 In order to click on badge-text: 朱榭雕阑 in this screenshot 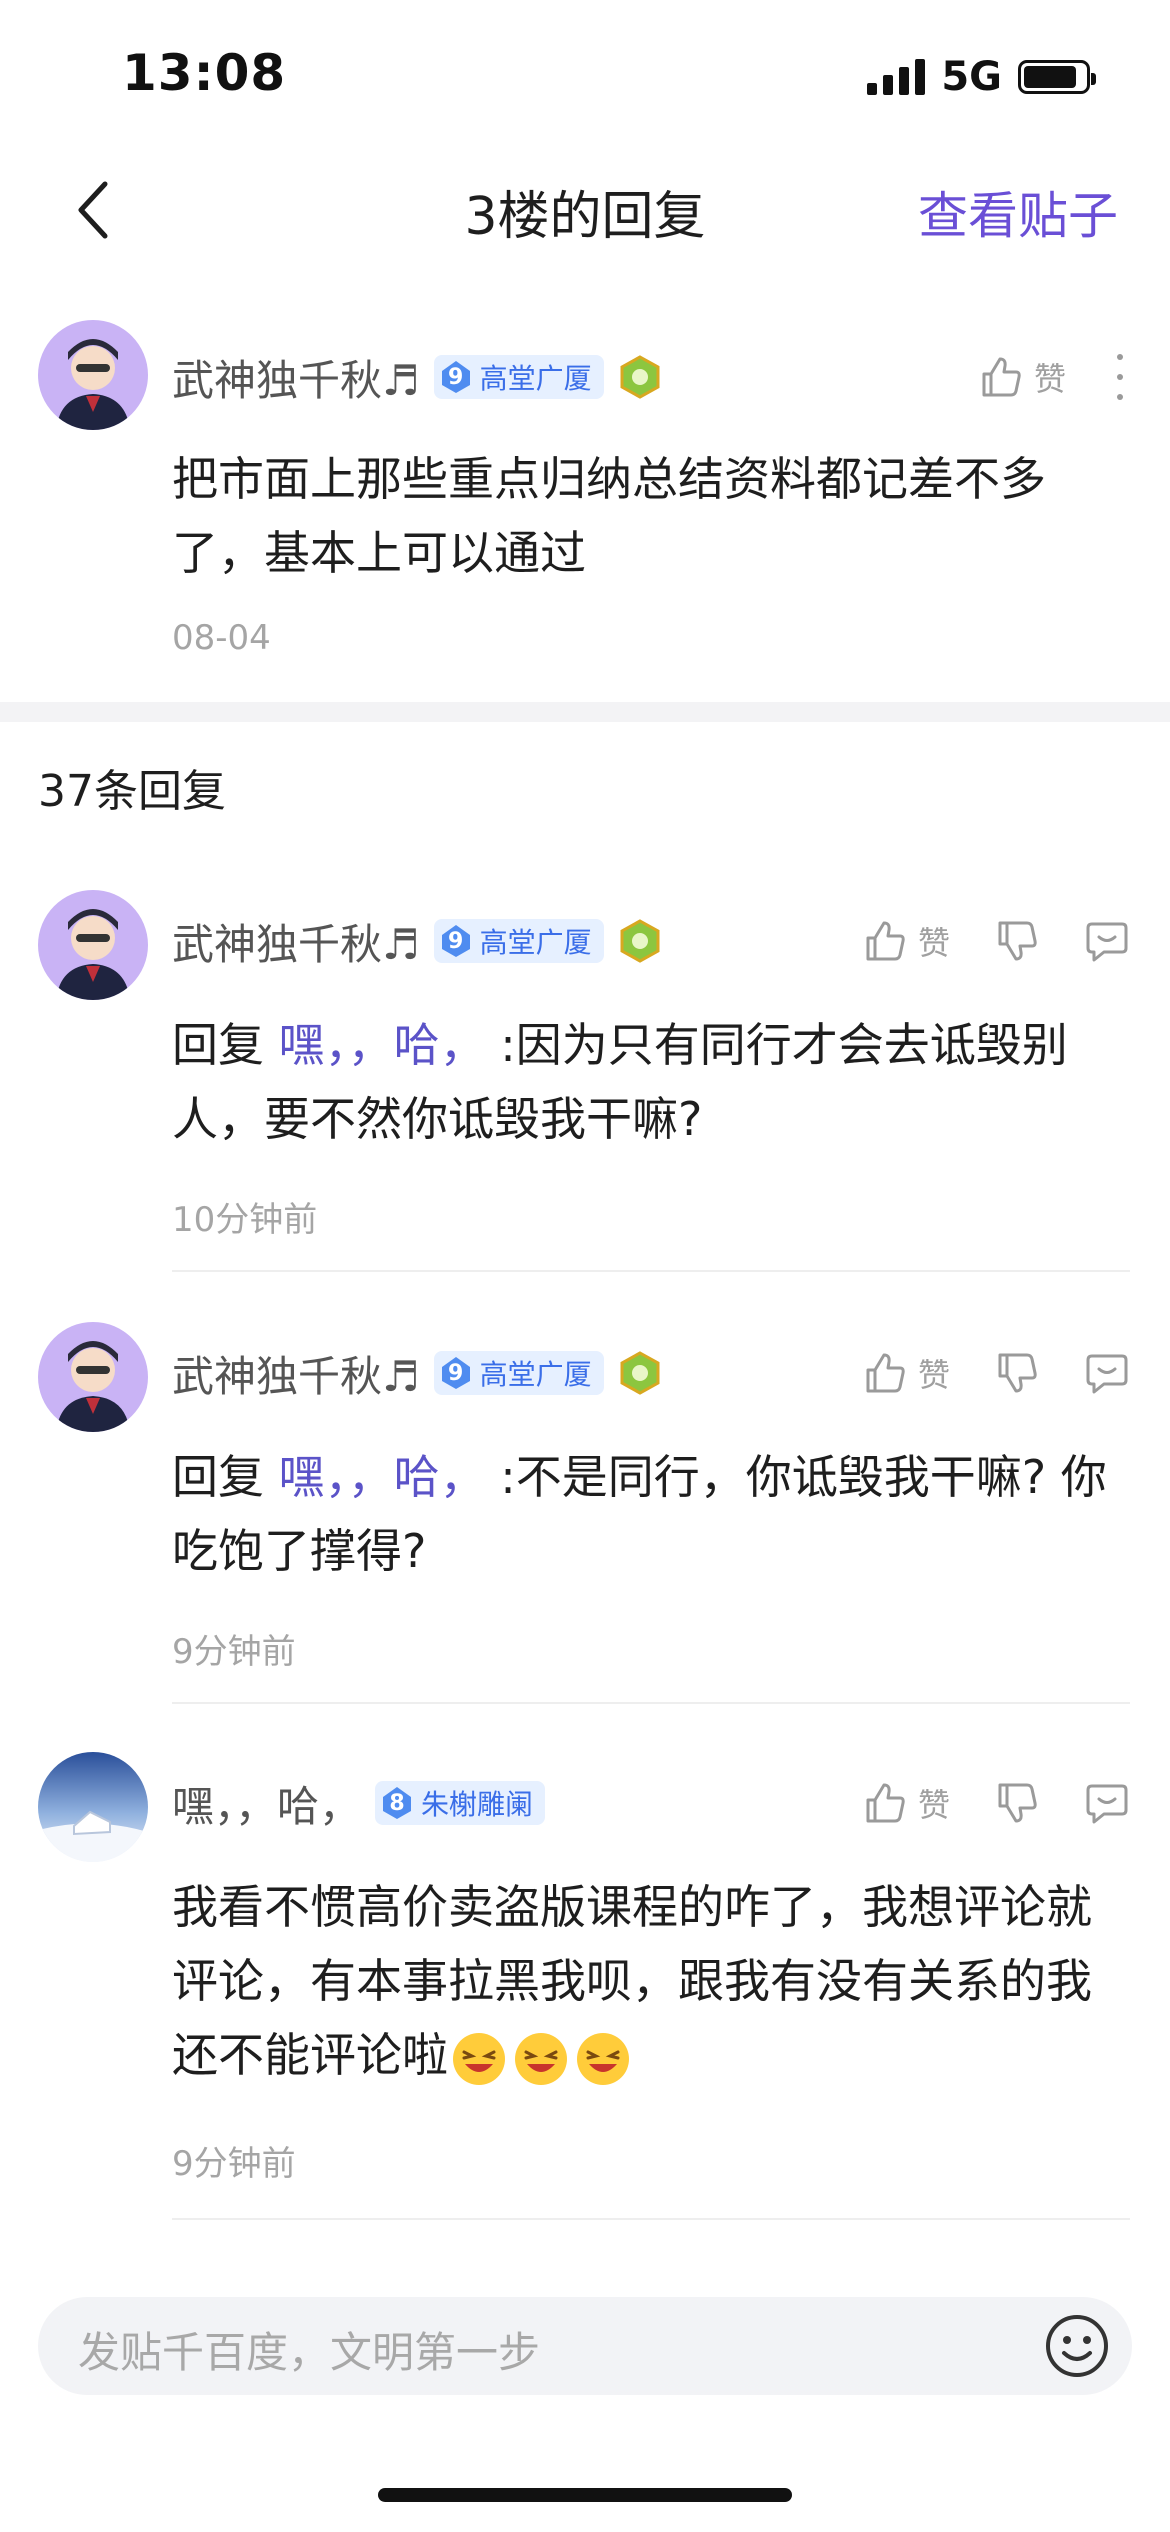, I will do `click(477, 1804)`.